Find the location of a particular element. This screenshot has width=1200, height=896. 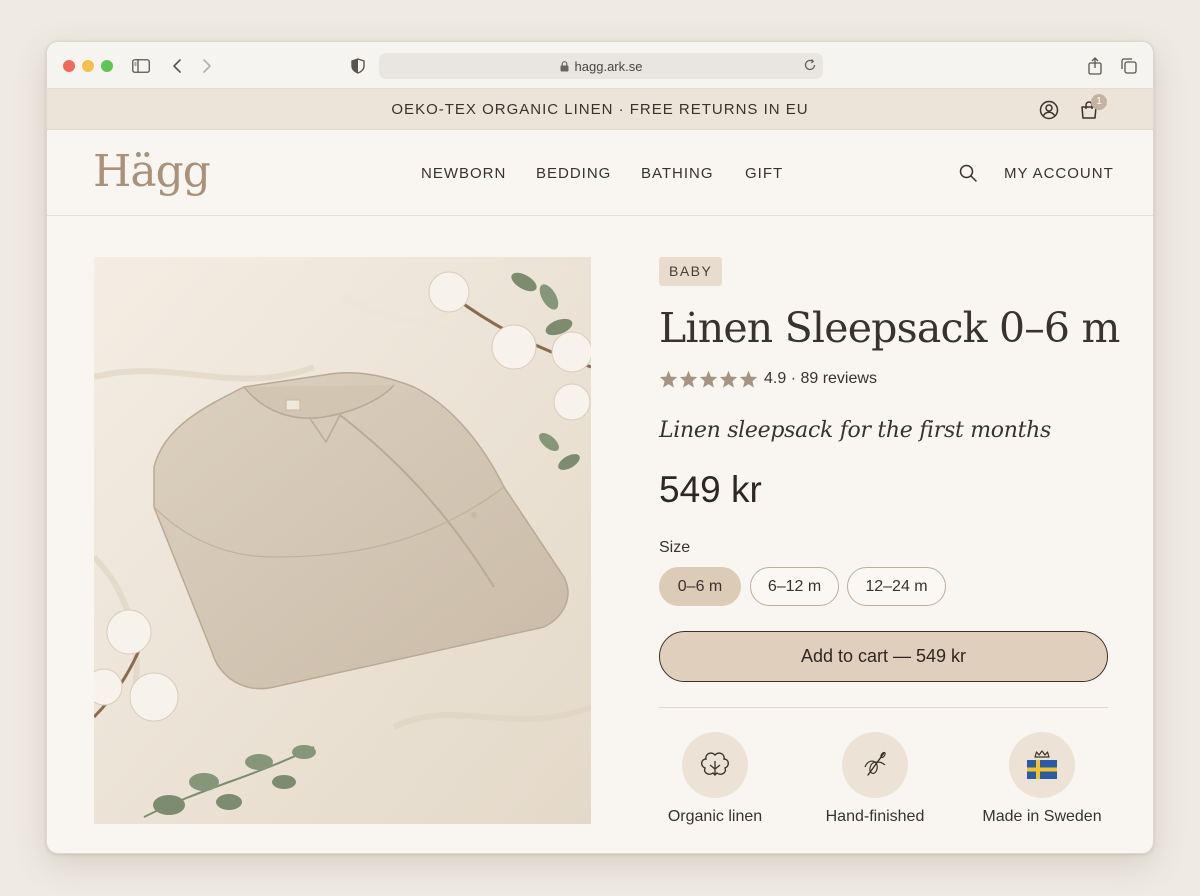

star-rating is located at coordinates (708, 379).